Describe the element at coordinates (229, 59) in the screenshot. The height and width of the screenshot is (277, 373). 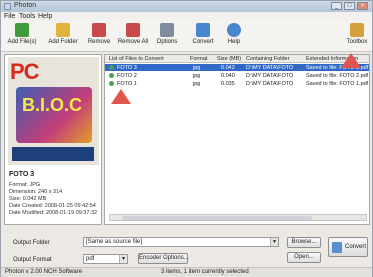
I see `column-header-size: Size (MB)` at that location.